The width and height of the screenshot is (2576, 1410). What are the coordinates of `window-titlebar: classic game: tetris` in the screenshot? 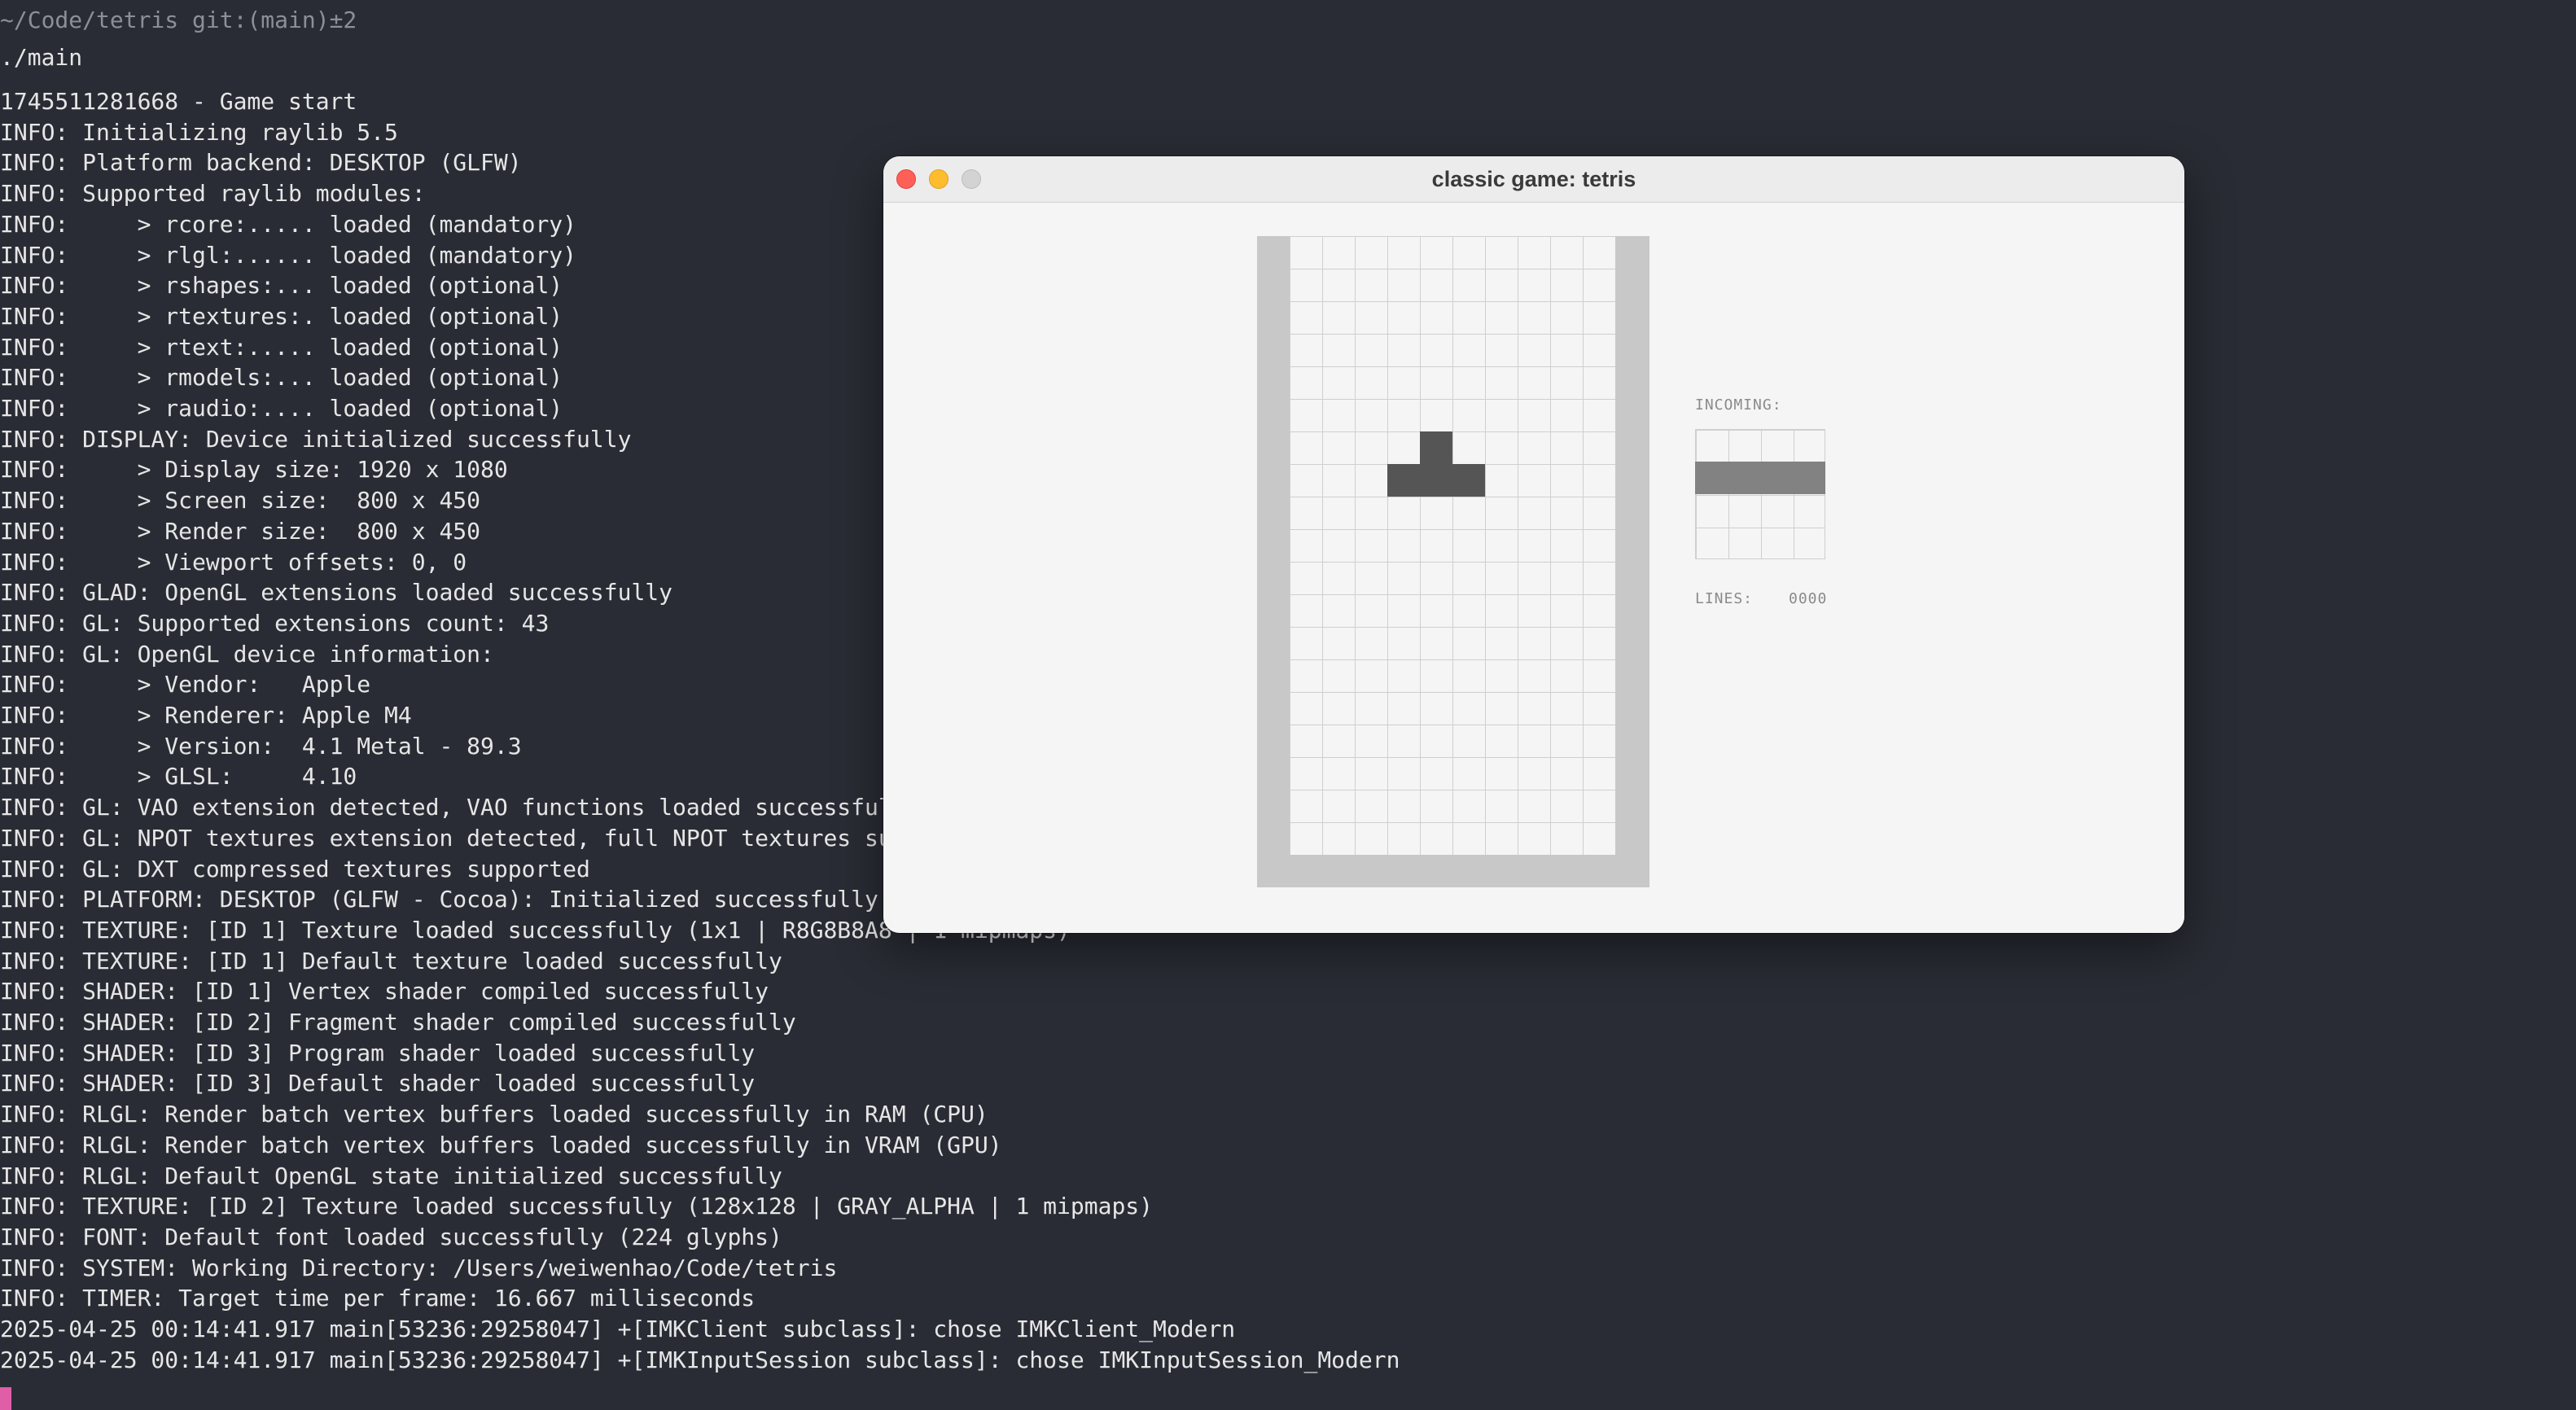 It's located at (1533, 179).